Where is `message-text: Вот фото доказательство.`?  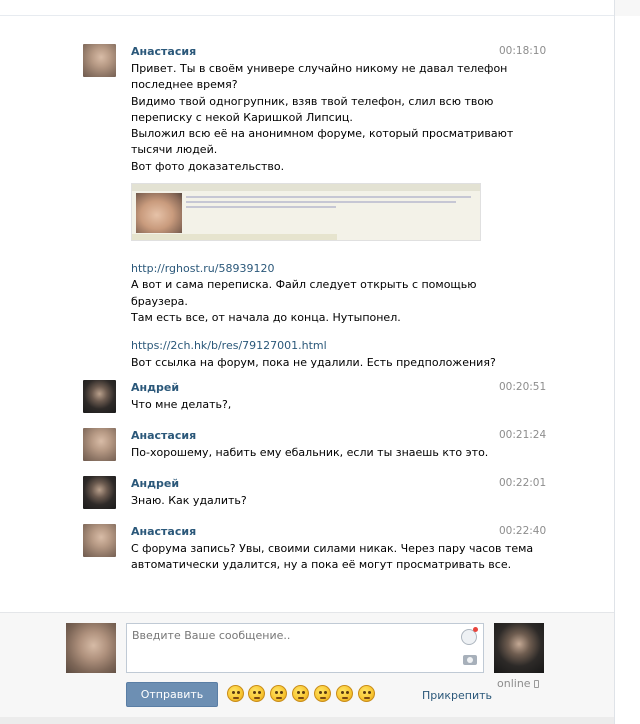
message-text: Вот фото доказательство. is located at coordinates (208, 166).